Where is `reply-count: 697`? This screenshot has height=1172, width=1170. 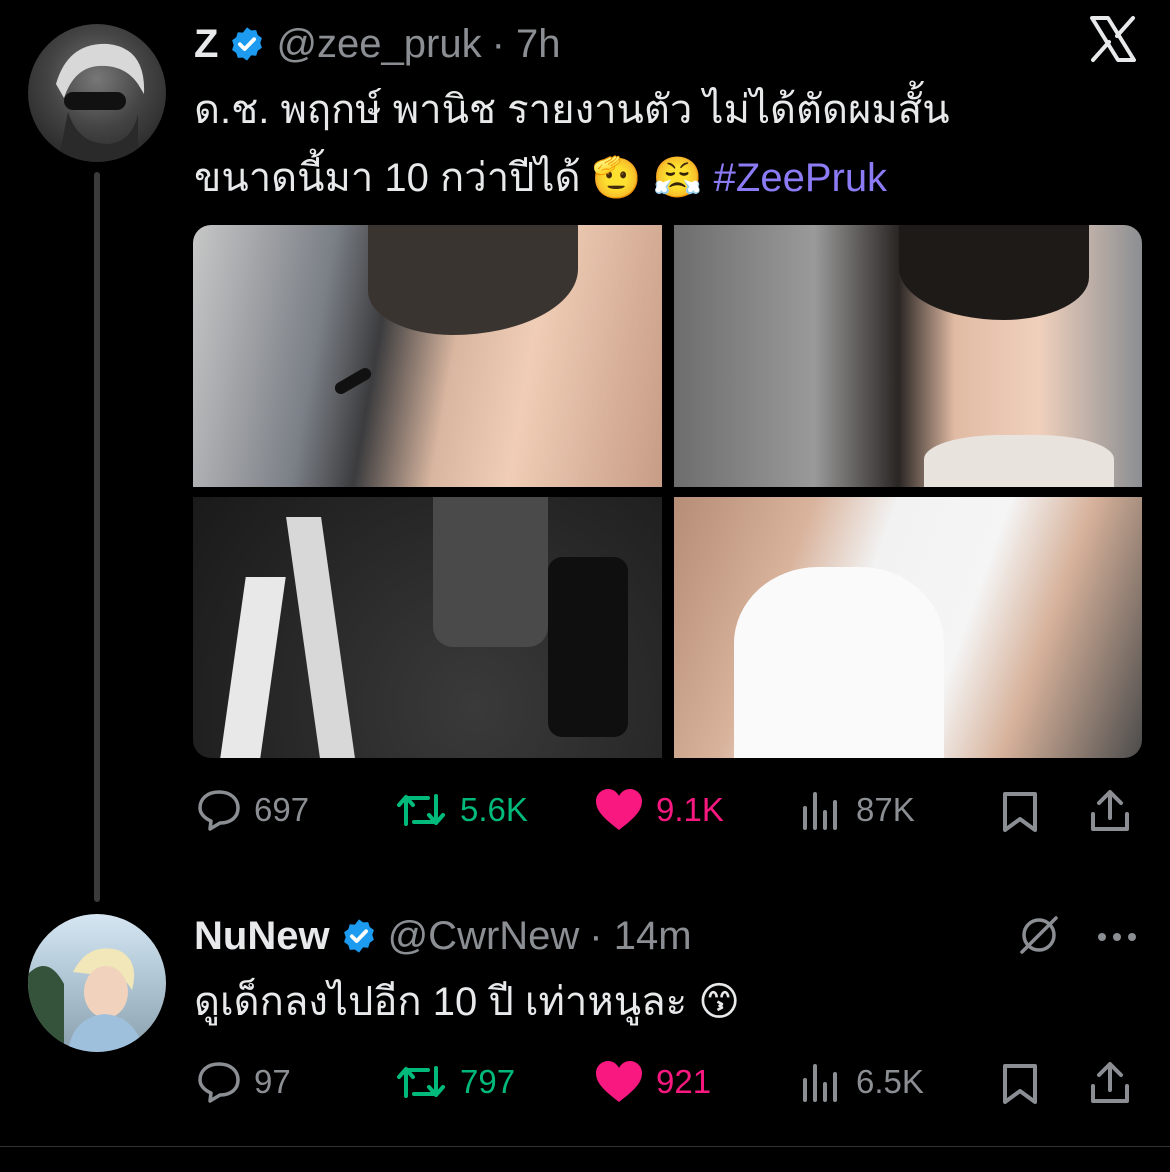 reply-count: 697 is located at coordinates (282, 809).